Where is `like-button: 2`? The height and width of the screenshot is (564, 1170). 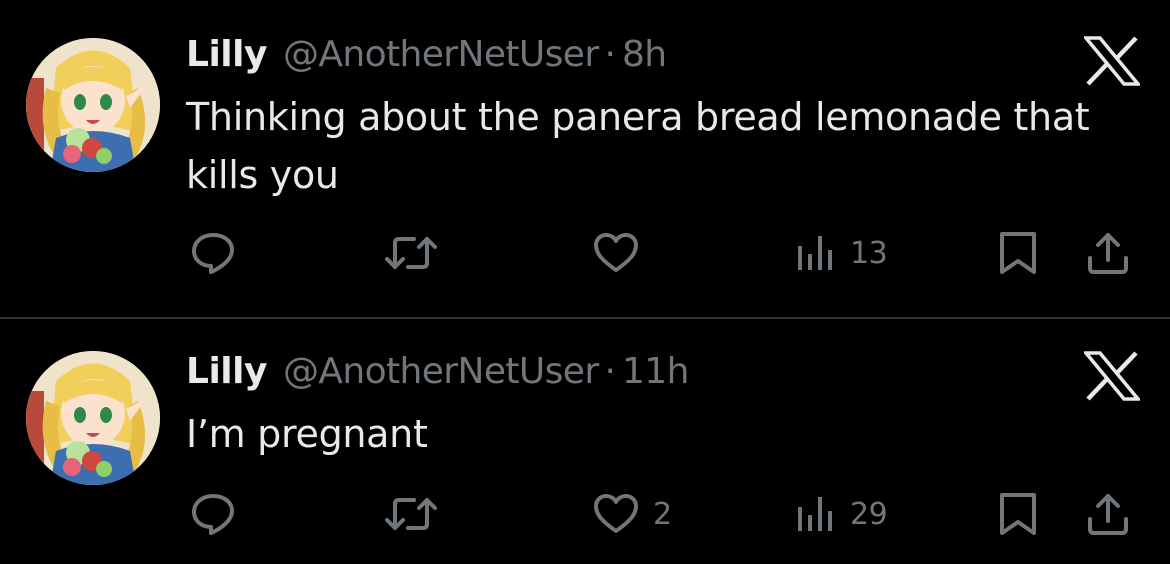
like-button: 2 is located at coordinates (632, 514).